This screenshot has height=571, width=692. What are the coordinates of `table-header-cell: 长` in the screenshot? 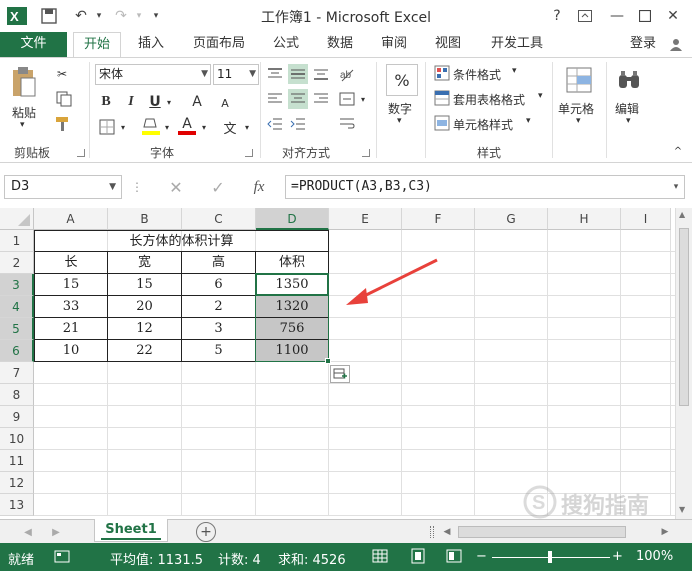 It's located at (71, 263).